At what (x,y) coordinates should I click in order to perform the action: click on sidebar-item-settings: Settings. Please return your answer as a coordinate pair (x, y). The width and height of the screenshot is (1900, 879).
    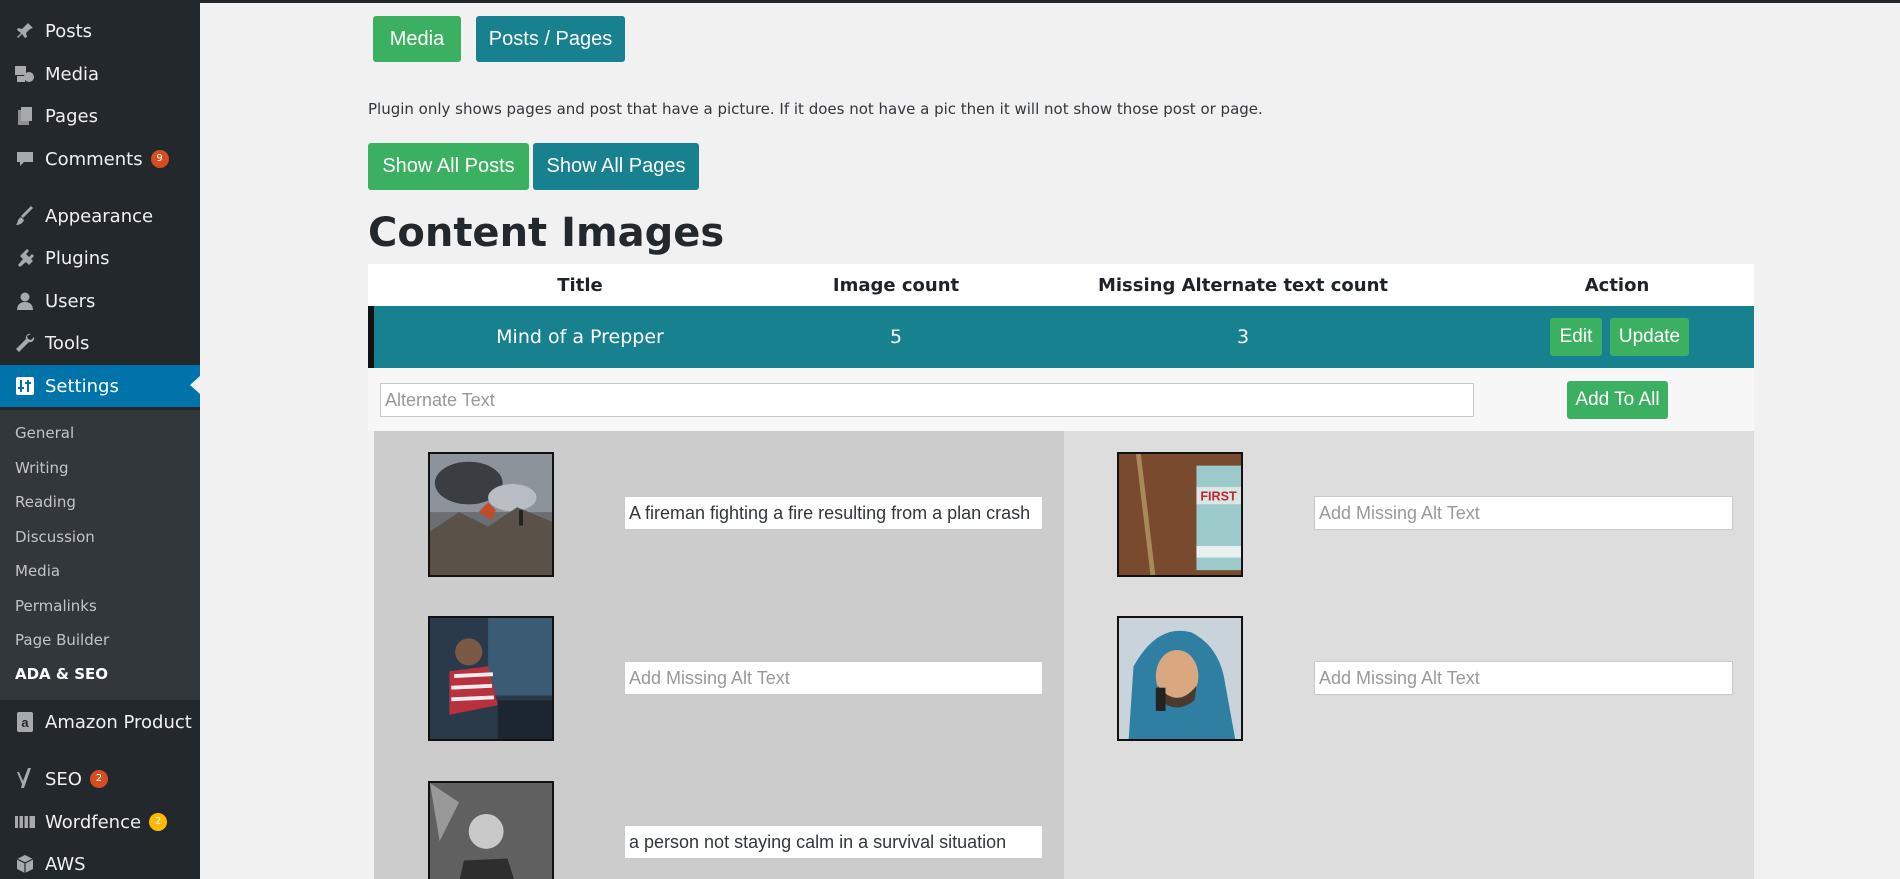
    Looking at the image, I should click on (100, 386).